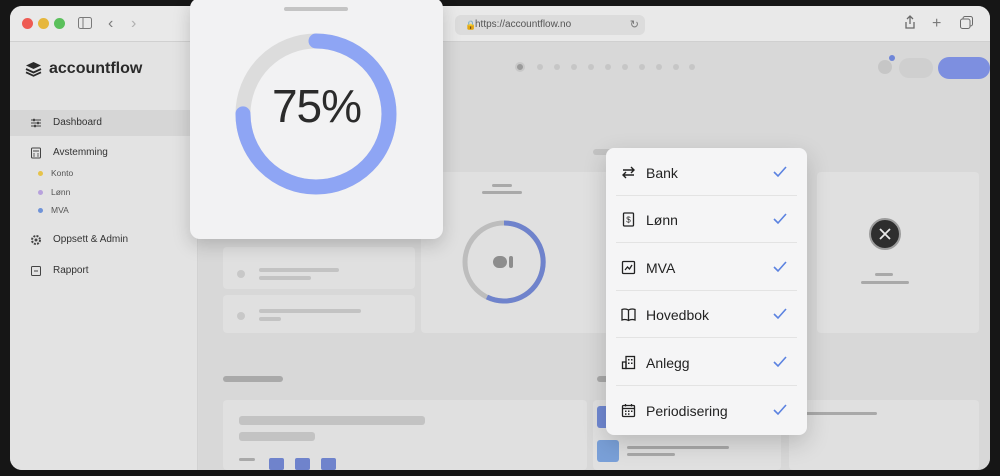  Describe the element at coordinates (523, 24) in the screenshot. I see `url-text: https://accountflow.no` at that location.